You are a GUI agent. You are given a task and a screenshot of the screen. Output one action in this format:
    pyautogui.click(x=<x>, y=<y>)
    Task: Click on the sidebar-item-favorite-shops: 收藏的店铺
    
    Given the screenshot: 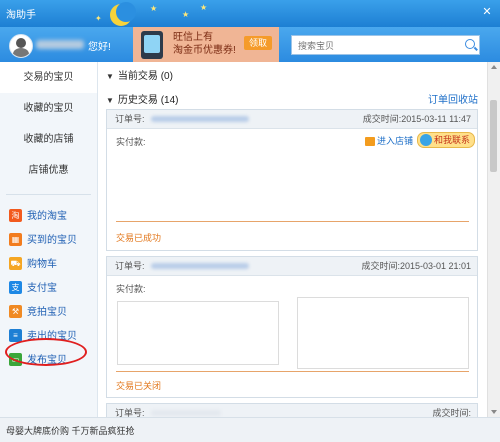 What is the action you would take?
    pyautogui.click(x=48, y=139)
    